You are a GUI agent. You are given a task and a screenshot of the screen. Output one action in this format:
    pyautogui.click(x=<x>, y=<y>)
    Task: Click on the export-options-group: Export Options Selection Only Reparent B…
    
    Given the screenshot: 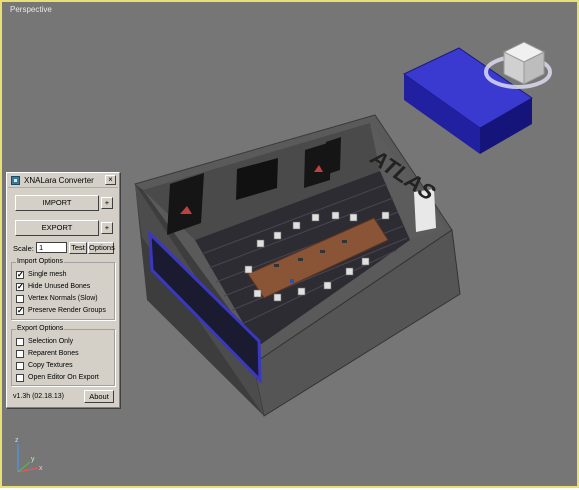 What is the action you would take?
    pyautogui.click(x=63, y=355)
    